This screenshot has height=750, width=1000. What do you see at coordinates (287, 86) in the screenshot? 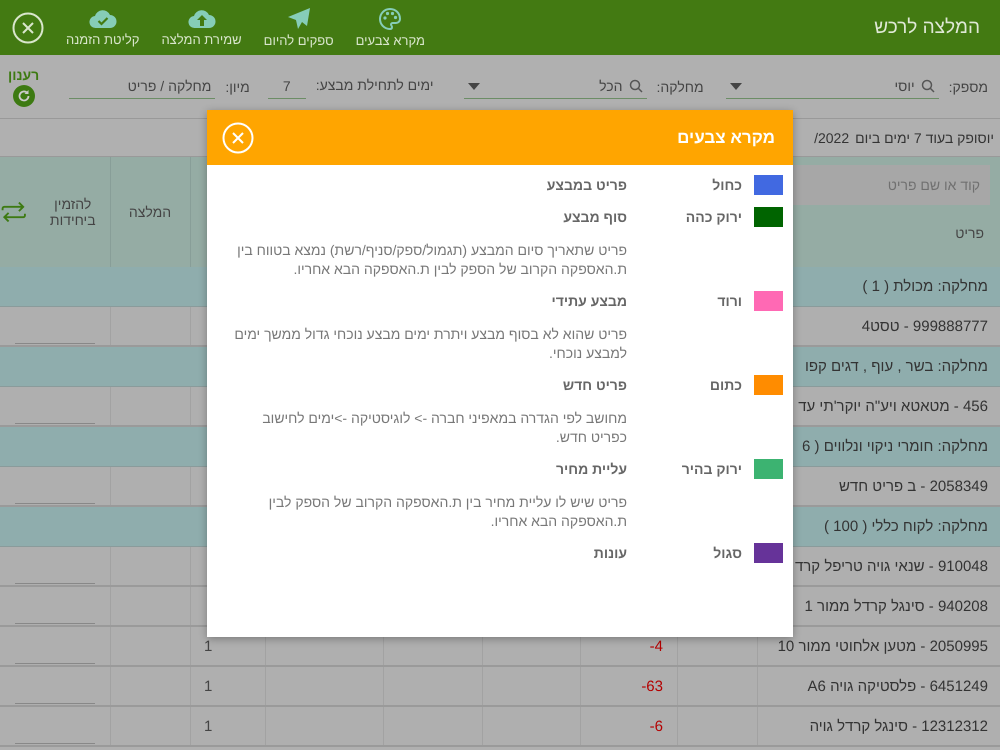
I see `days-field: 7` at bounding box center [287, 86].